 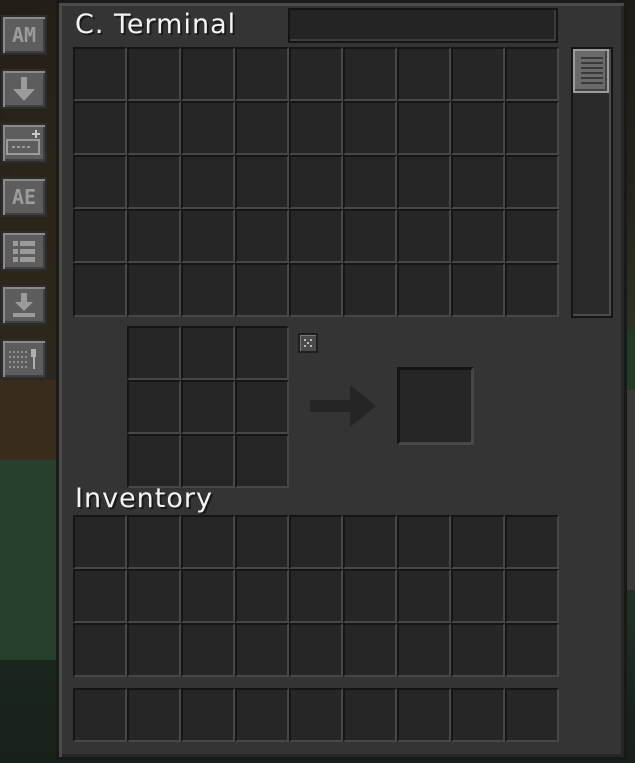 What do you see at coordinates (24, 143) in the screenshot?
I see `search-mode-button` at bounding box center [24, 143].